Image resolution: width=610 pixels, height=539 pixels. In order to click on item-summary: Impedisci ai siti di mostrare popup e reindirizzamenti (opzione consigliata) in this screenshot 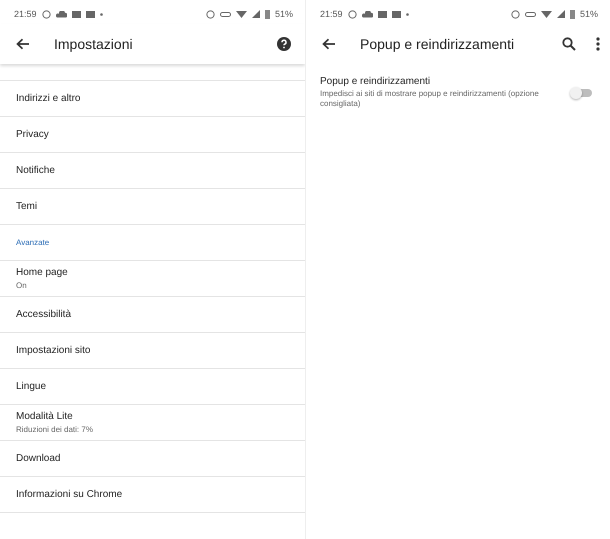, I will do `click(430, 99)`.